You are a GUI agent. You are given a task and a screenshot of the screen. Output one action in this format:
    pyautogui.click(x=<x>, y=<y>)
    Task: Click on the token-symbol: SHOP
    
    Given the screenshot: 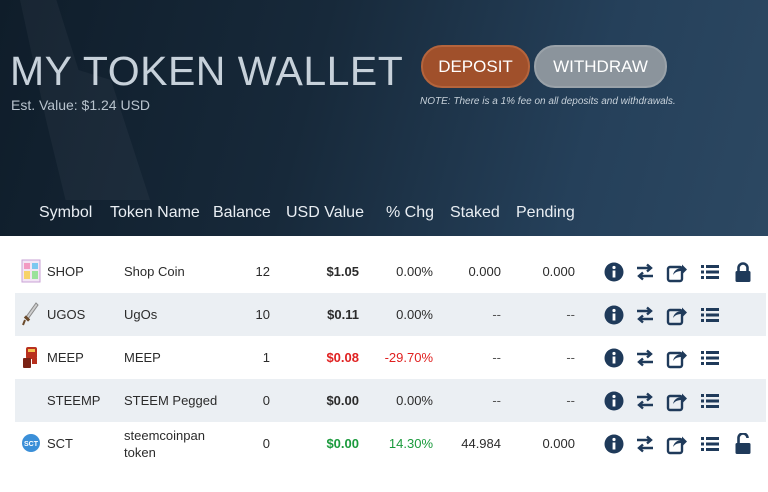 What is the action you would take?
    pyautogui.click(x=65, y=271)
    